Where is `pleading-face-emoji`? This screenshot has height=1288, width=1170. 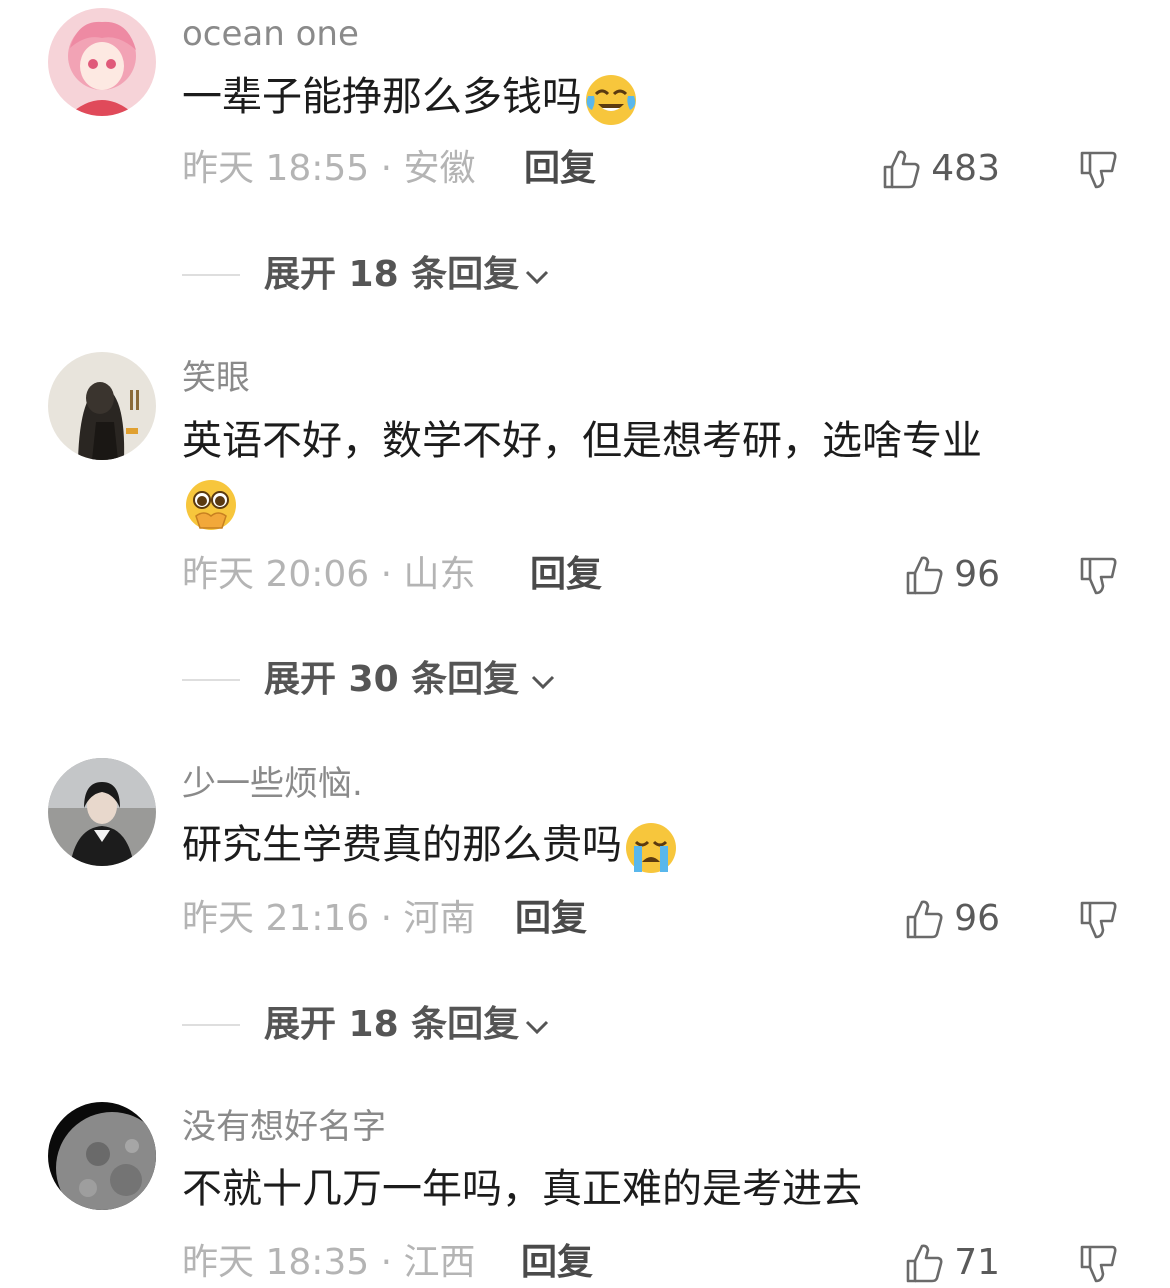 pleading-face-emoji is located at coordinates (211, 505).